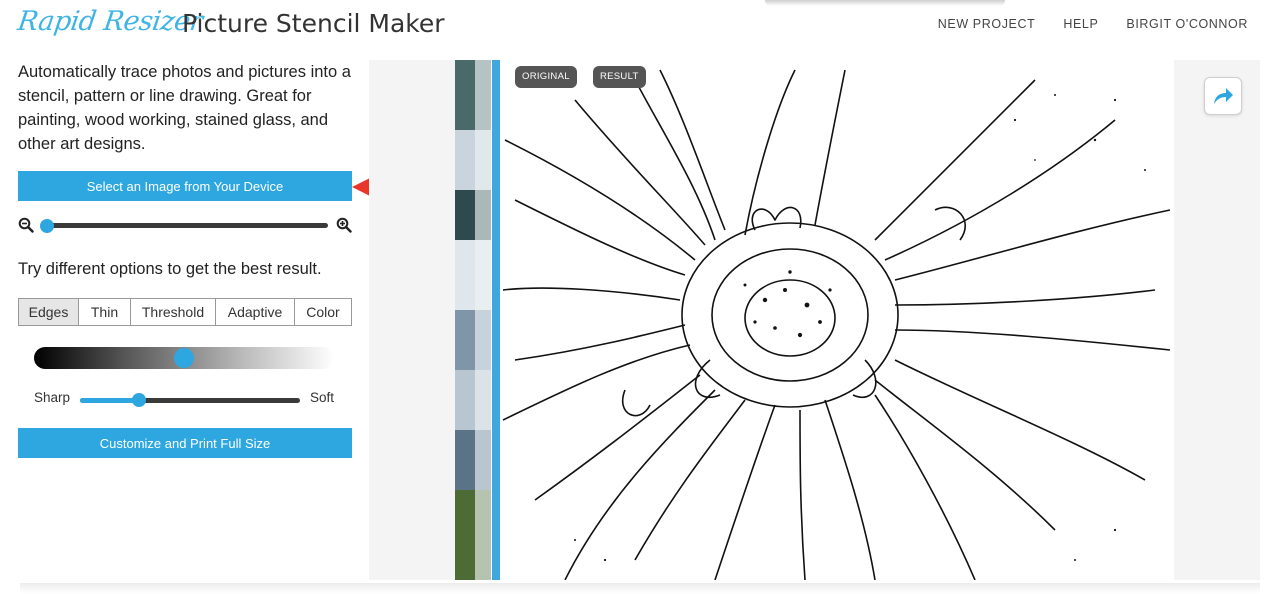  I want to click on darkness-slider-thumb, so click(184, 358).